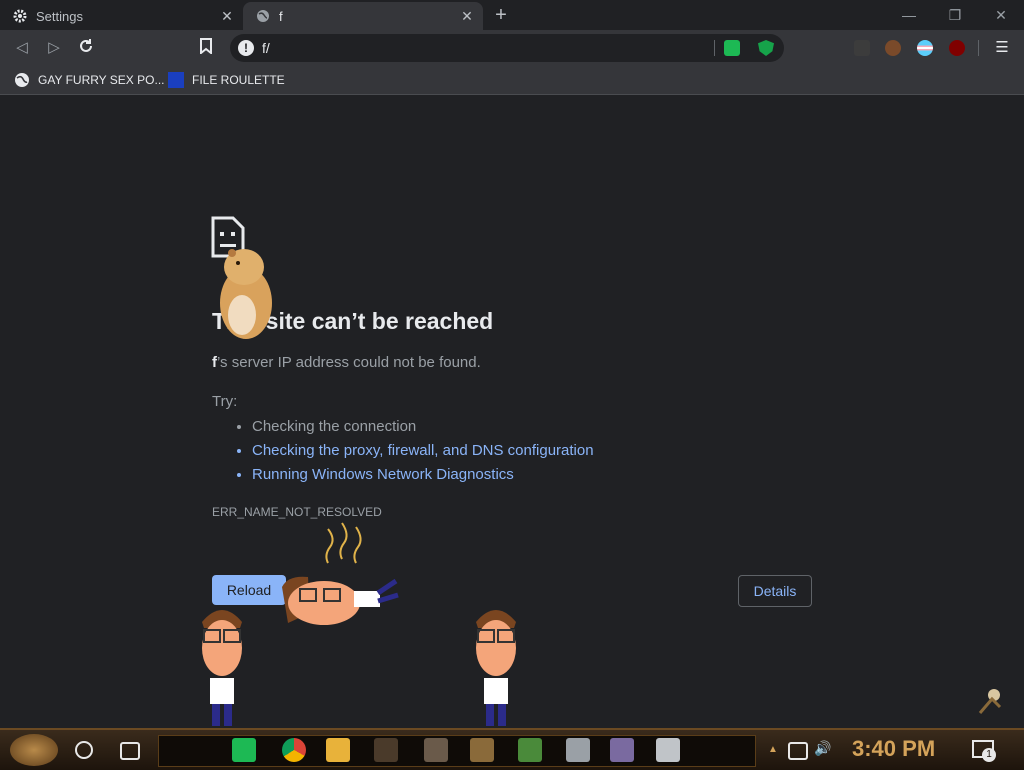  What do you see at coordinates (84, 750) in the screenshot?
I see `cortana-icon` at bounding box center [84, 750].